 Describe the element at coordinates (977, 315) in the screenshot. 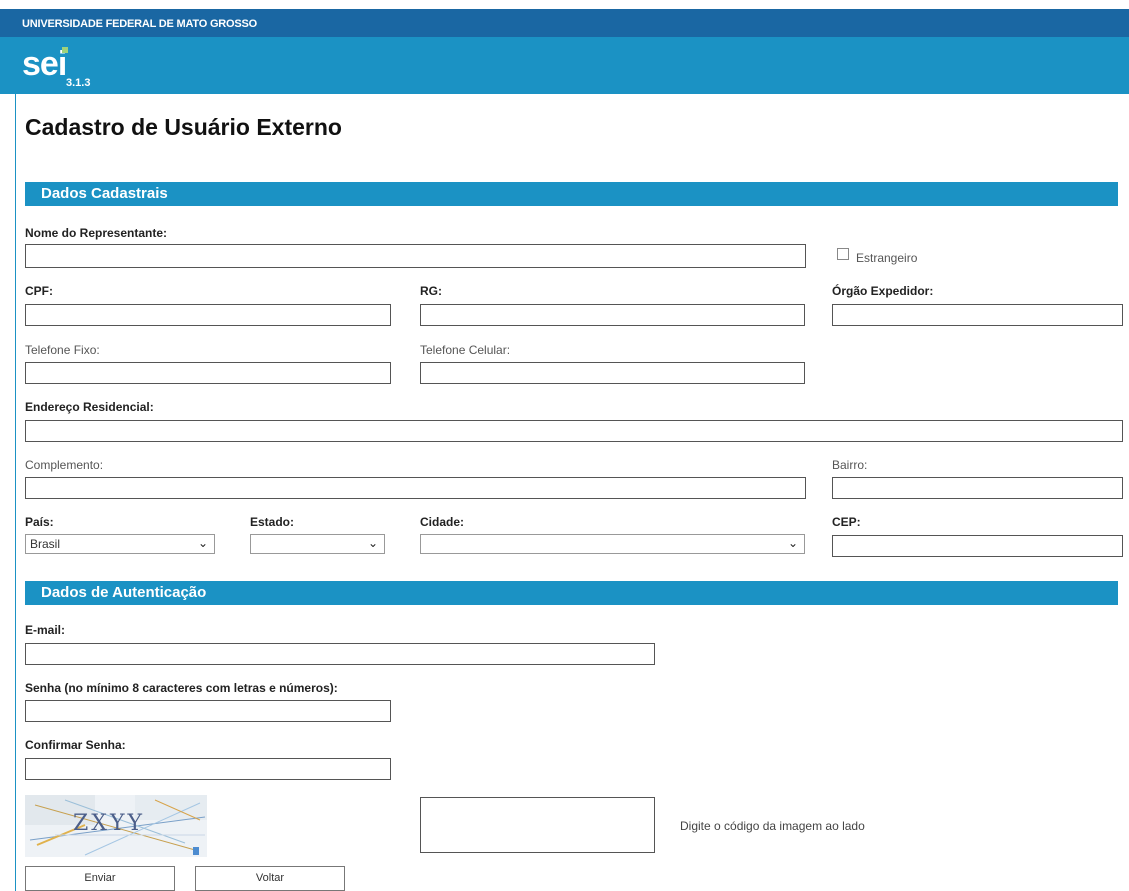

I see `orgao-input` at that location.